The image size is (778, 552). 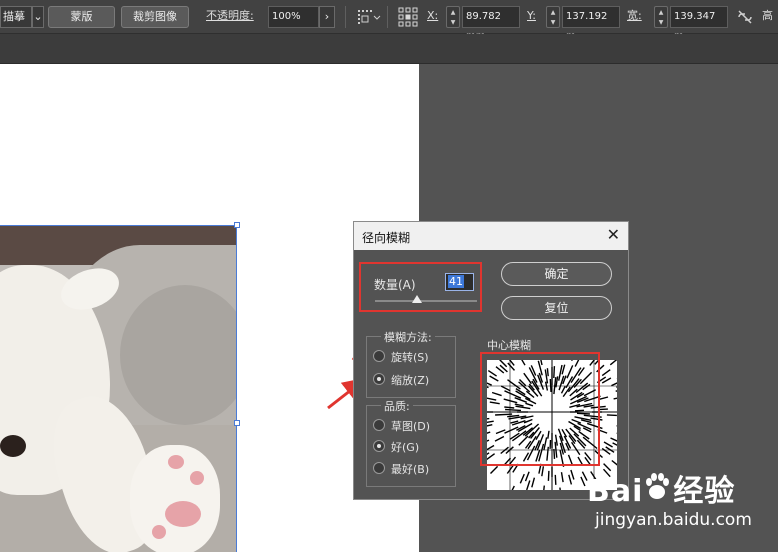 I want to click on baidu-logo: Bai 经验, so click(x=661, y=488).